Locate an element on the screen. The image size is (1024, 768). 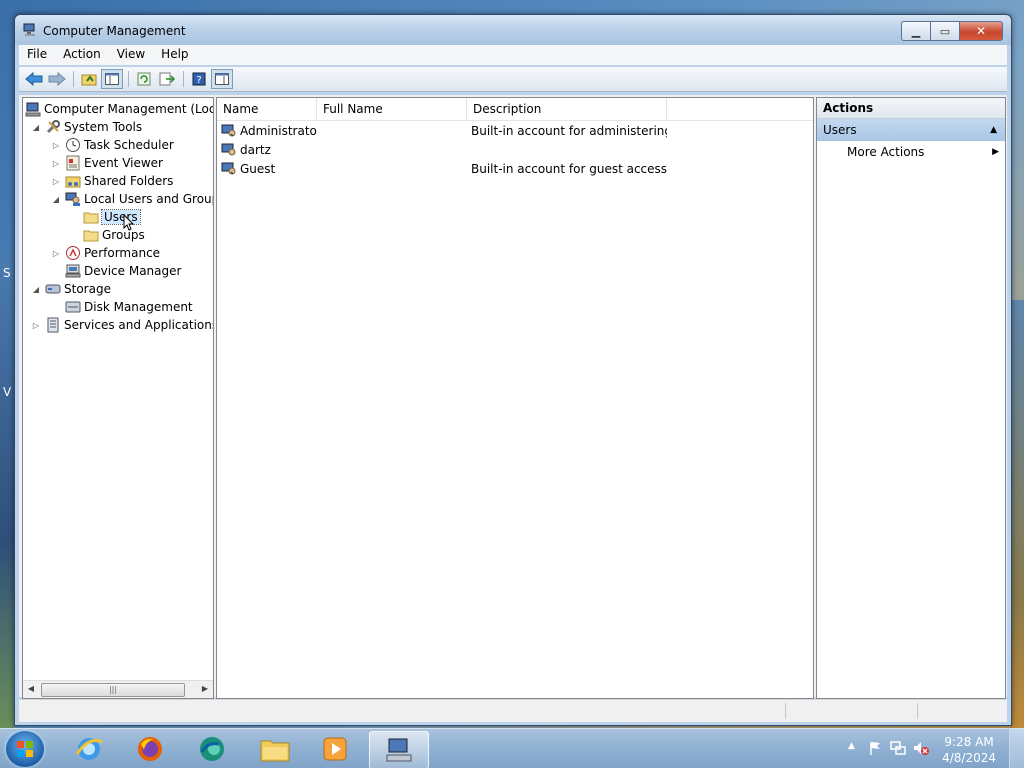
scroll-left-icon: ◀ is located at coordinates (31, 688).